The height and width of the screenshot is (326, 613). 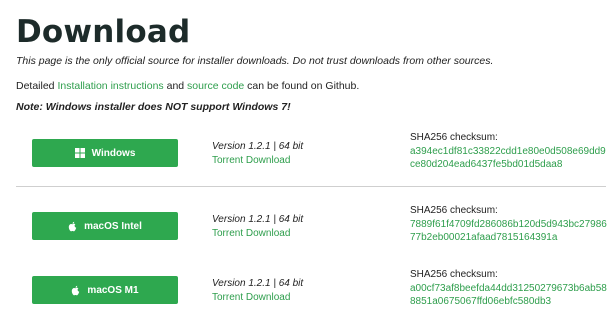 I want to click on macos-m1-version: Version 1.2.1 | 64 bit, so click(x=258, y=283).